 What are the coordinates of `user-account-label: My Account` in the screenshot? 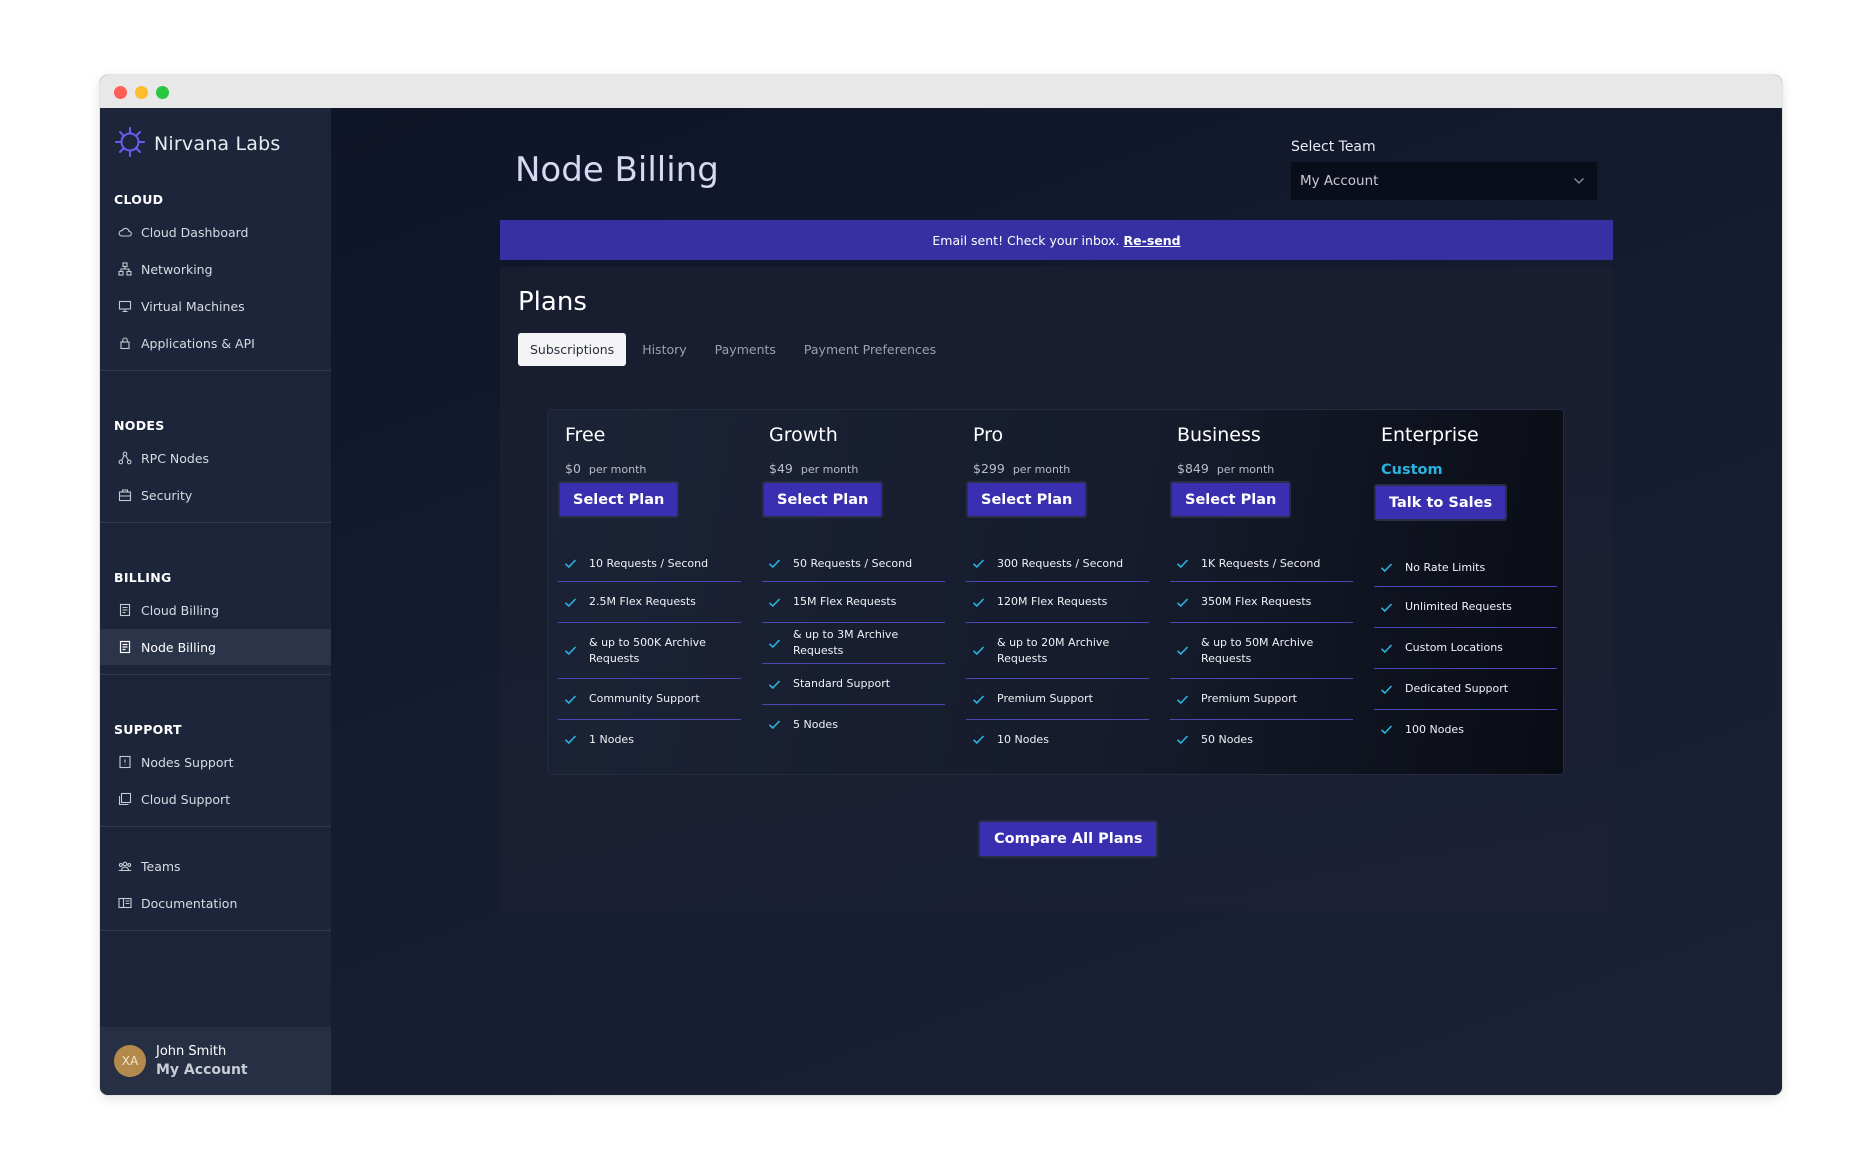 It's located at (202, 1070).